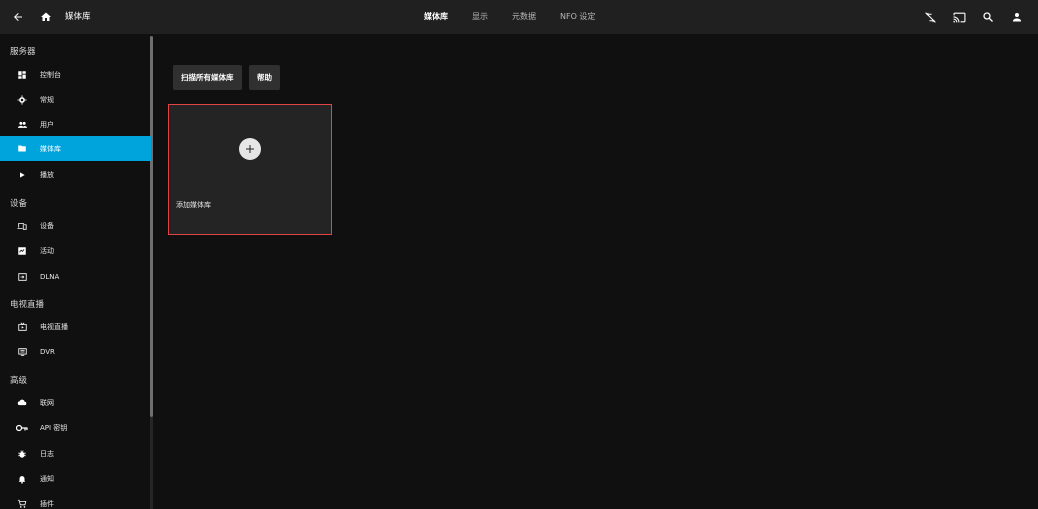  What do you see at coordinates (22, 428) in the screenshot?
I see `key-icon` at bounding box center [22, 428].